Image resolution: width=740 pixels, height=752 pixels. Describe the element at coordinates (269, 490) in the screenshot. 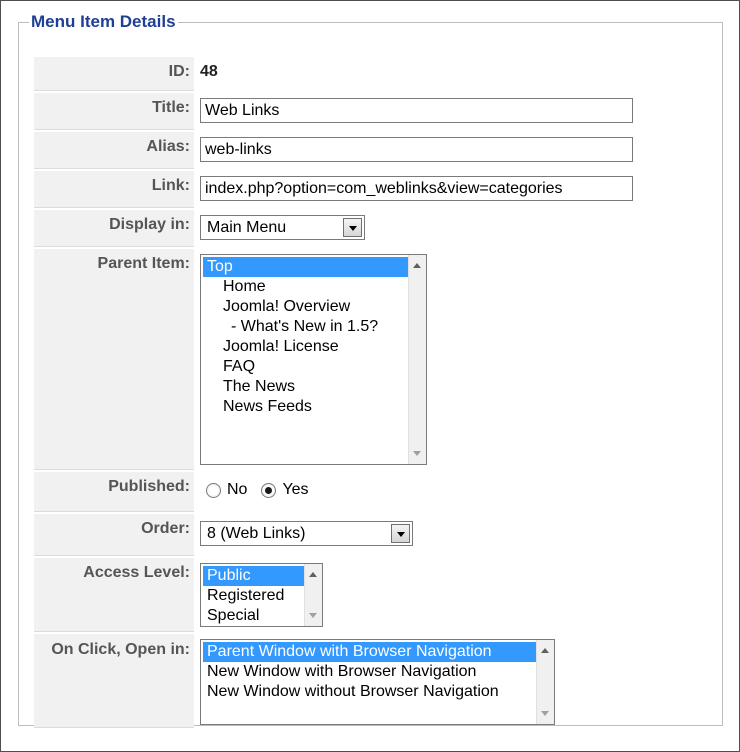

I see `published-yes-radio` at that location.